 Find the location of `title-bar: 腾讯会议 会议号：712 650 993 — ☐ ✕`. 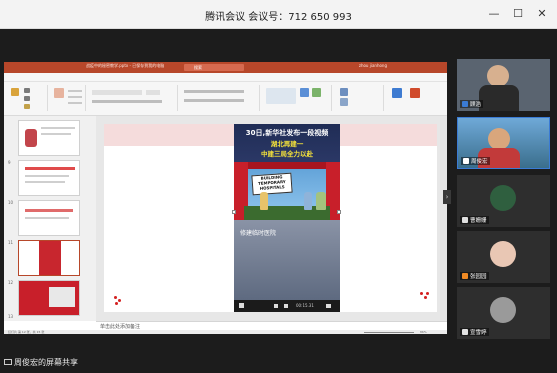

title-bar: 腾讯会议 会议号：712 650 993 — ☐ ✕ is located at coordinates (278, 14).